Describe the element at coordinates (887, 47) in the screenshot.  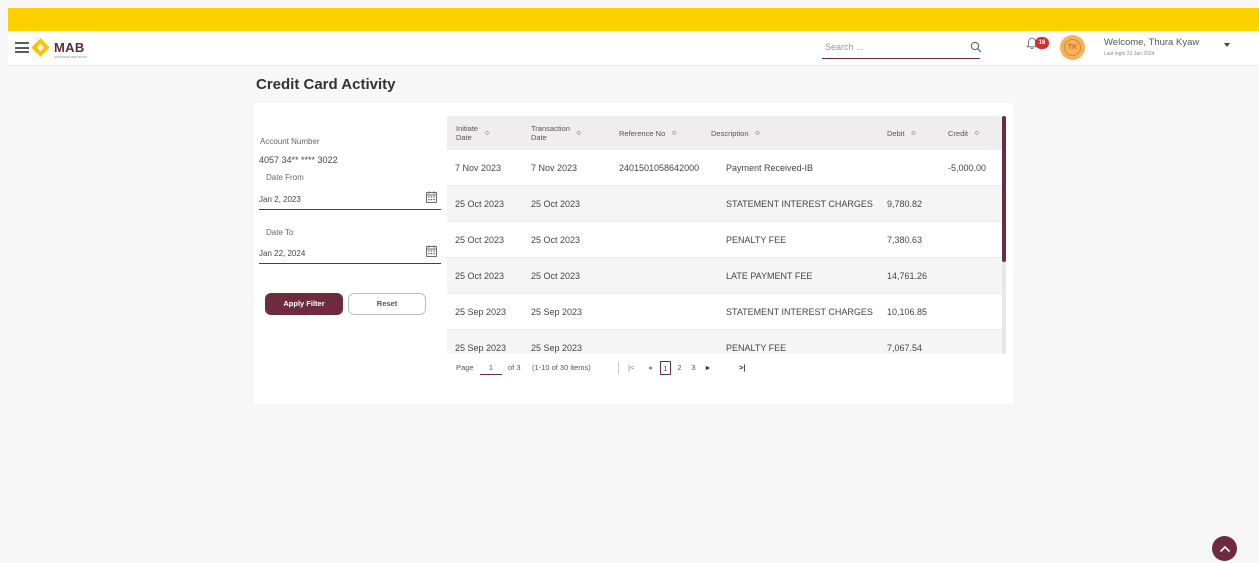
I see `search-input` at that location.